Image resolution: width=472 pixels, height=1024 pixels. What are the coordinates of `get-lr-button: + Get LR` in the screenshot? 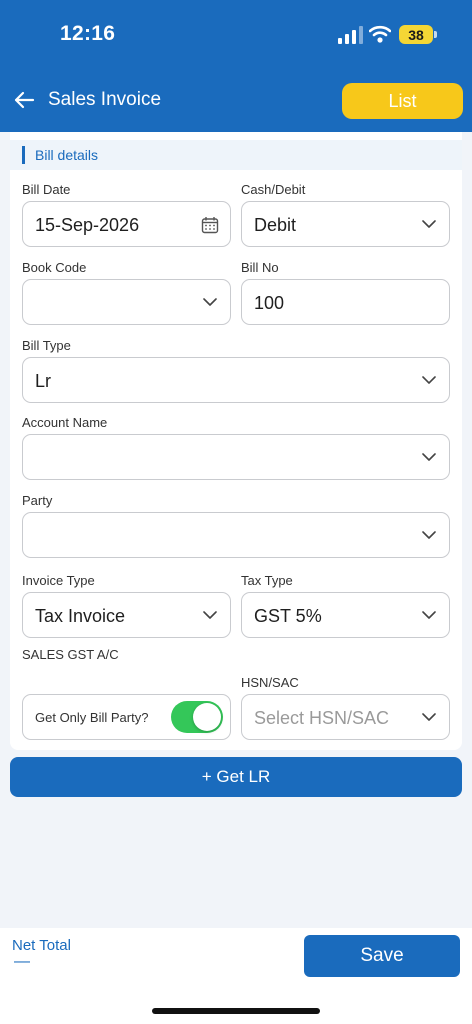 It's located at (236, 777).